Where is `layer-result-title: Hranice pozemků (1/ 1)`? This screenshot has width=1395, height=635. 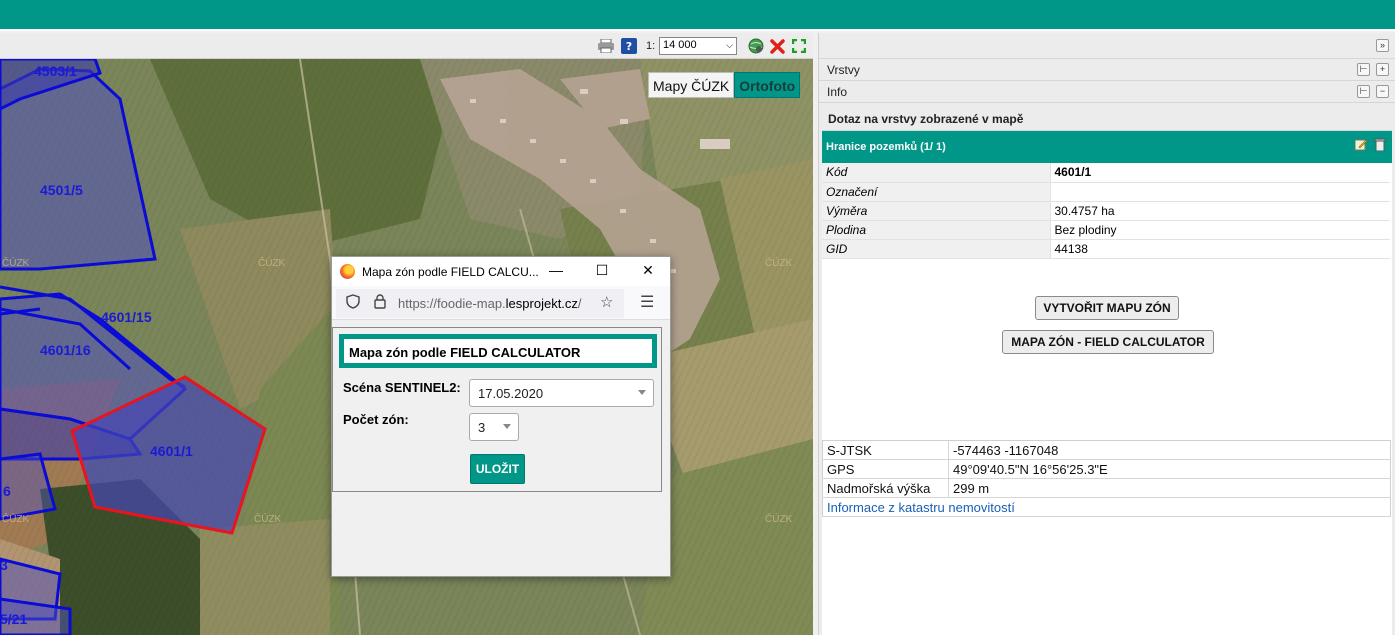 layer-result-title: Hranice pozemků (1/ 1) is located at coordinates (886, 147).